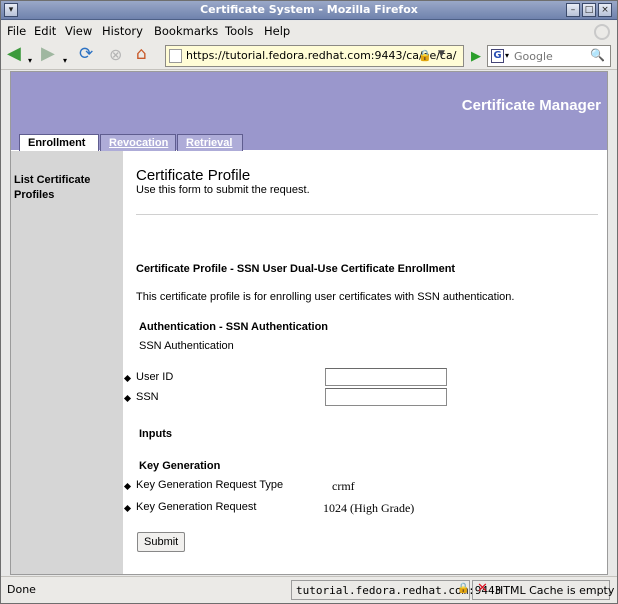 The width and height of the screenshot is (618, 604). I want to click on keygen-request-label: Key Generation Request, so click(196, 507).